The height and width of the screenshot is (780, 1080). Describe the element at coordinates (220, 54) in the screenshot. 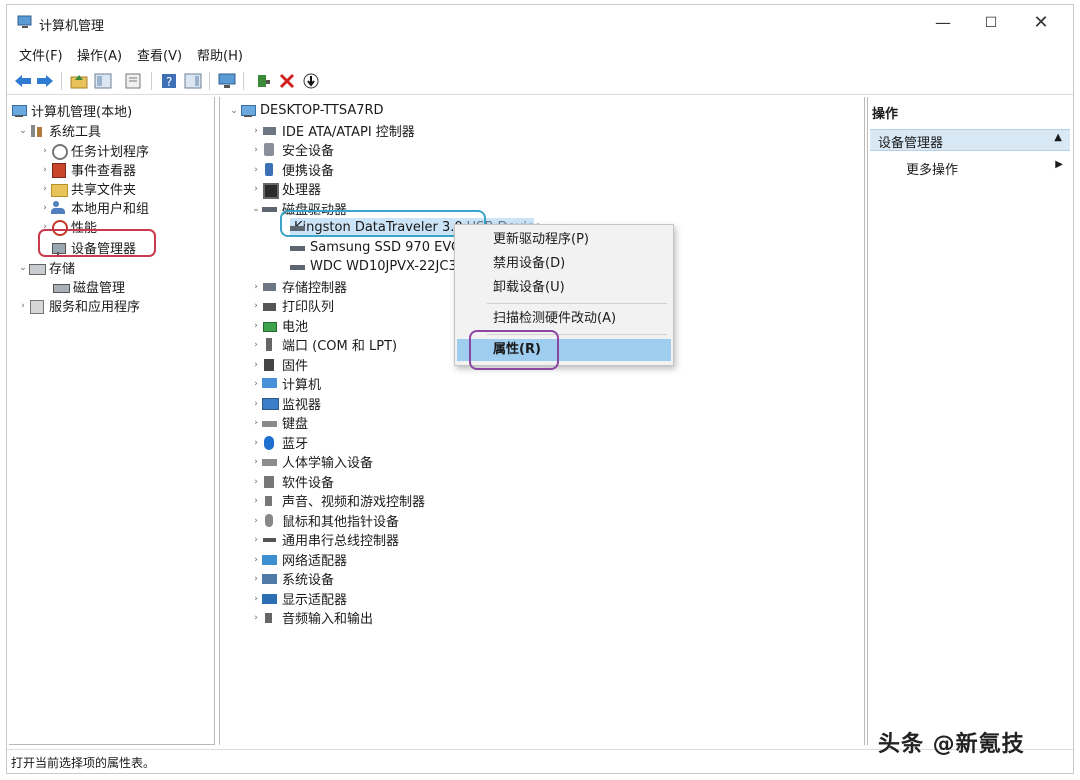

I see `menu-help: 帮助(H)` at that location.